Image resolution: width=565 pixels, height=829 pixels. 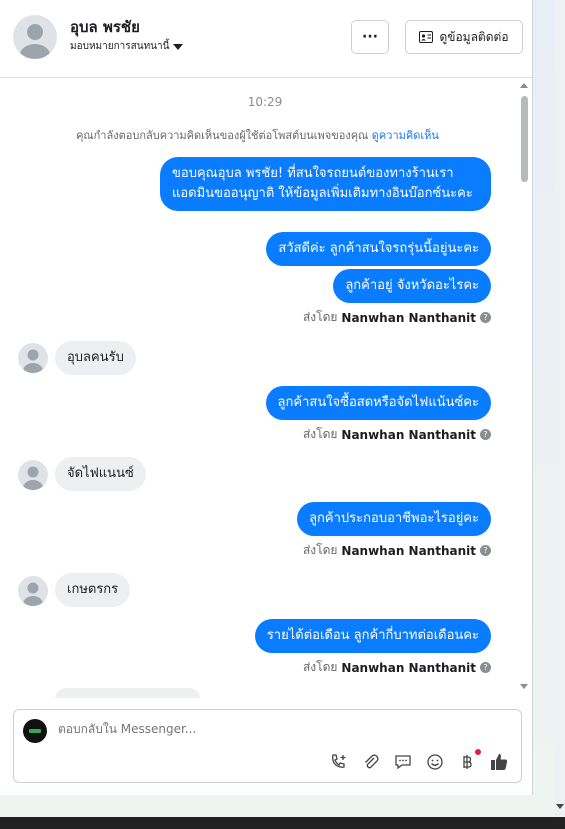 I want to click on outgoing-message: ลูกค้าสนใจซื้อสดหรือจัดไฟแน้นซ์คะ, so click(x=378, y=403).